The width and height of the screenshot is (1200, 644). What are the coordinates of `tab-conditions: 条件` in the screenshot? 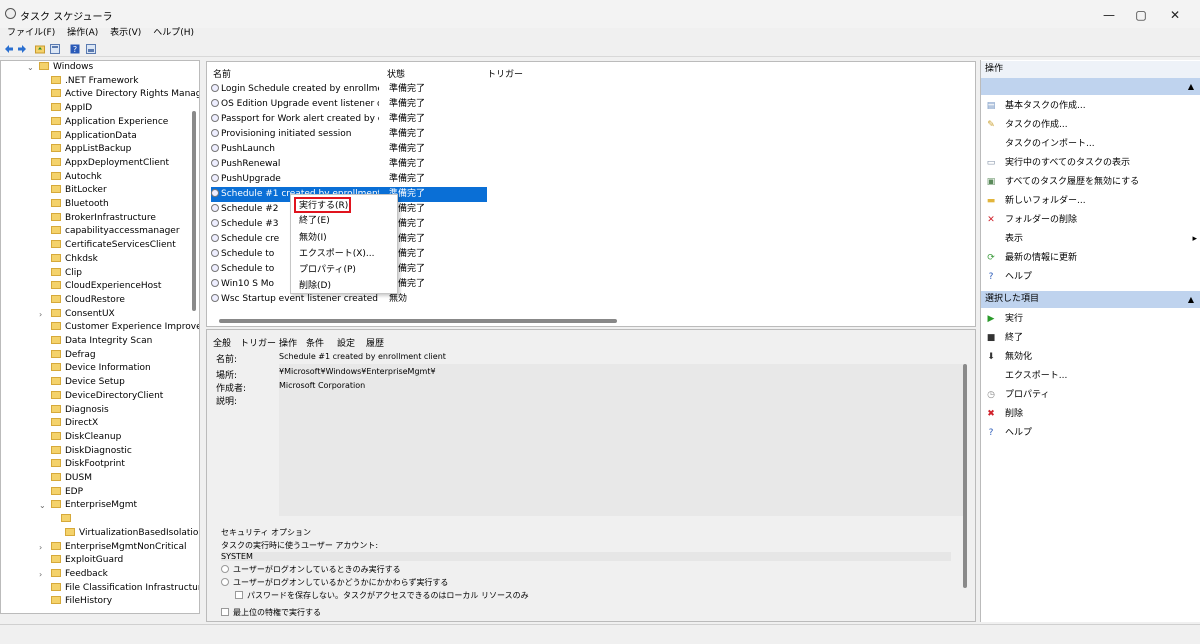 It's located at (315, 342).